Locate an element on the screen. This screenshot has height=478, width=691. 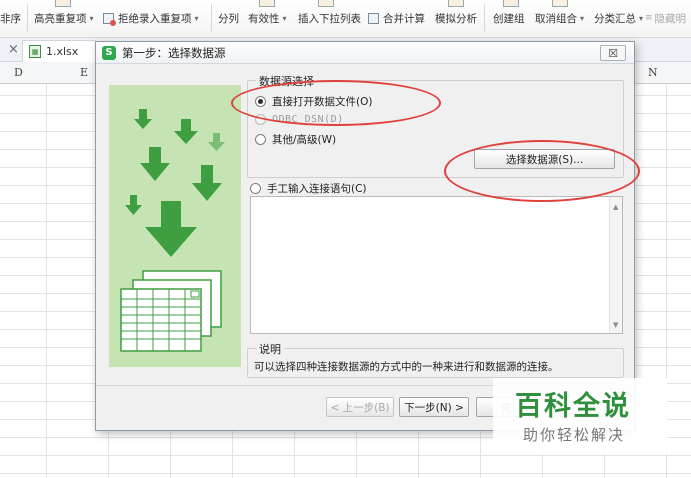
what-if-analysis-button: 模拟分析 is located at coordinates (456, 18).